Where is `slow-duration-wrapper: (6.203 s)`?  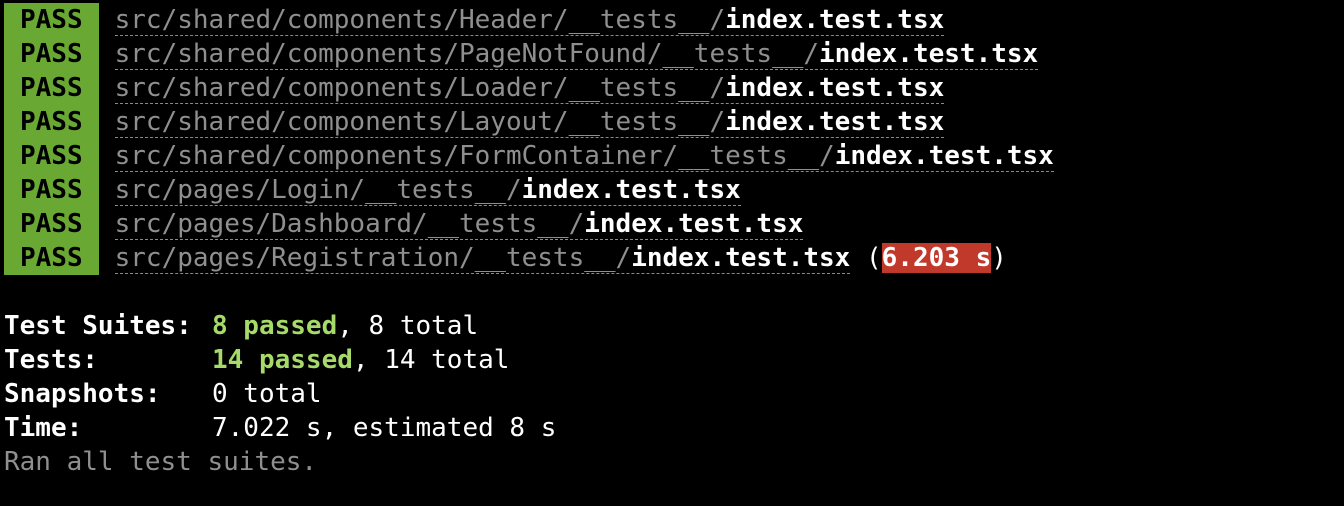 slow-duration-wrapper: (6.203 s) is located at coordinates (928, 258).